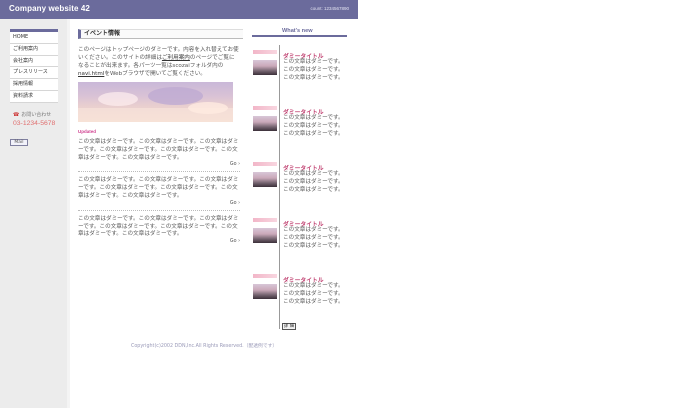 The image size is (700, 408). Describe the element at coordinates (34, 38) in the screenshot. I see `nav-item-home: HOME` at that location.